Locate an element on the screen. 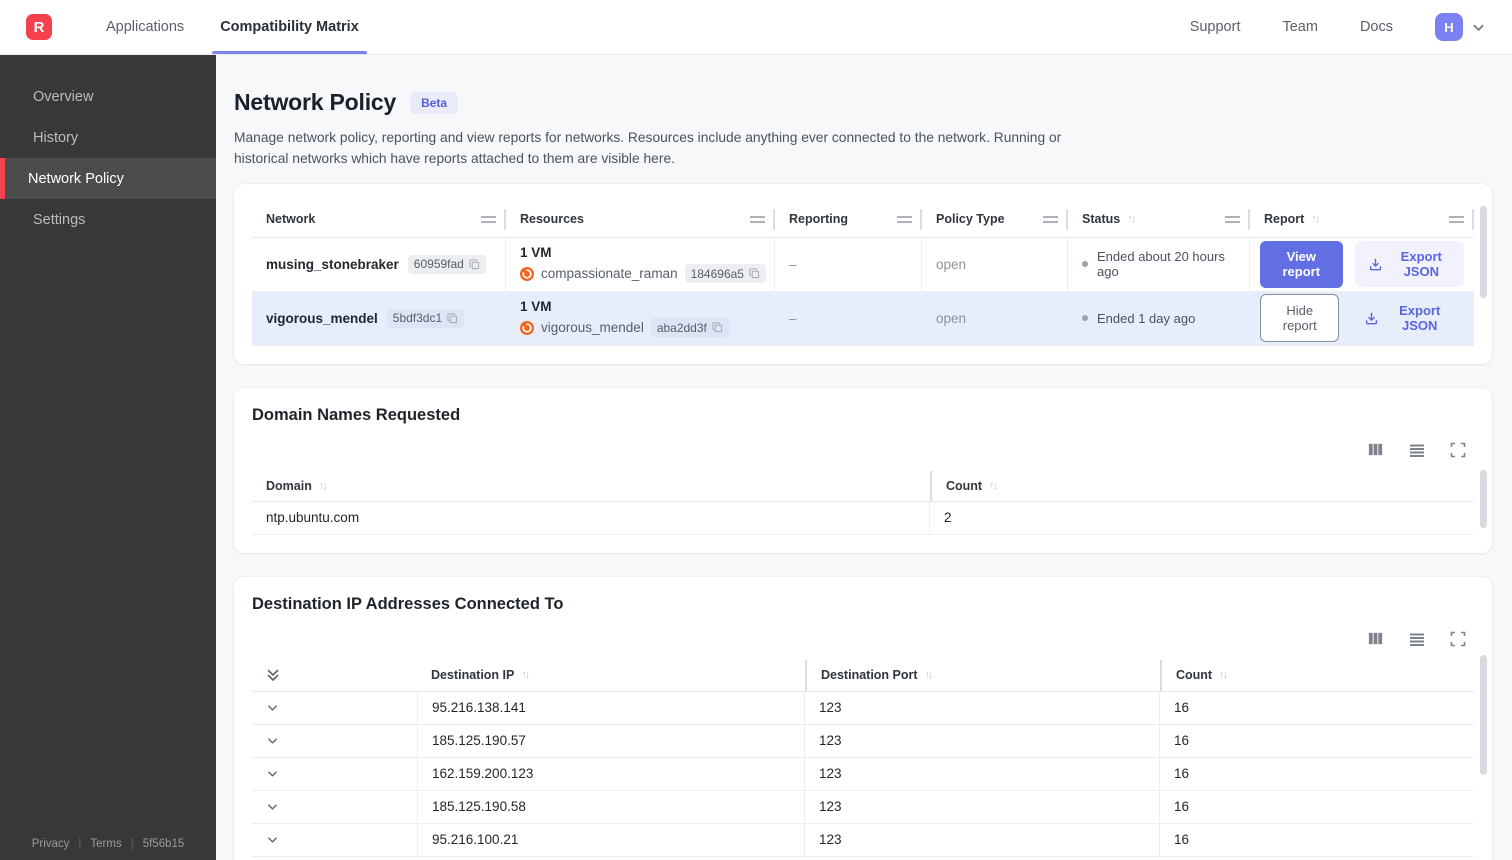 This screenshot has width=1512, height=860. double-chevron-down-icon is located at coordinates (273, 675).